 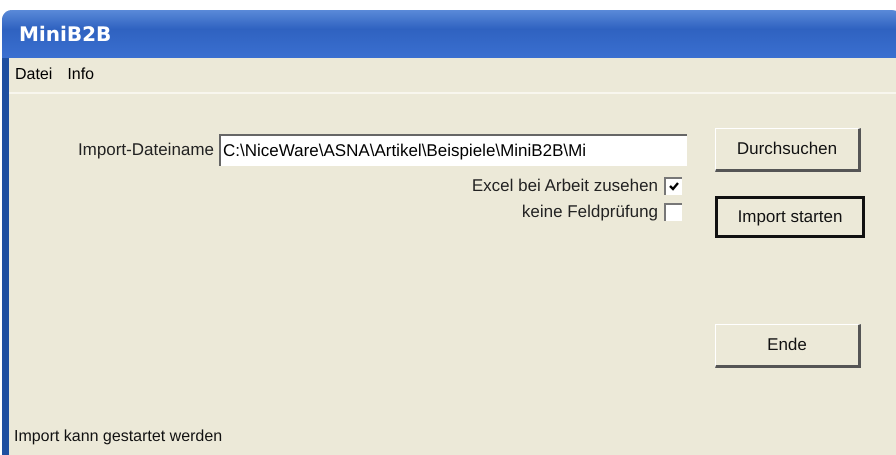 I want to click on push-button: Import starten, so click(x=790, y=217).